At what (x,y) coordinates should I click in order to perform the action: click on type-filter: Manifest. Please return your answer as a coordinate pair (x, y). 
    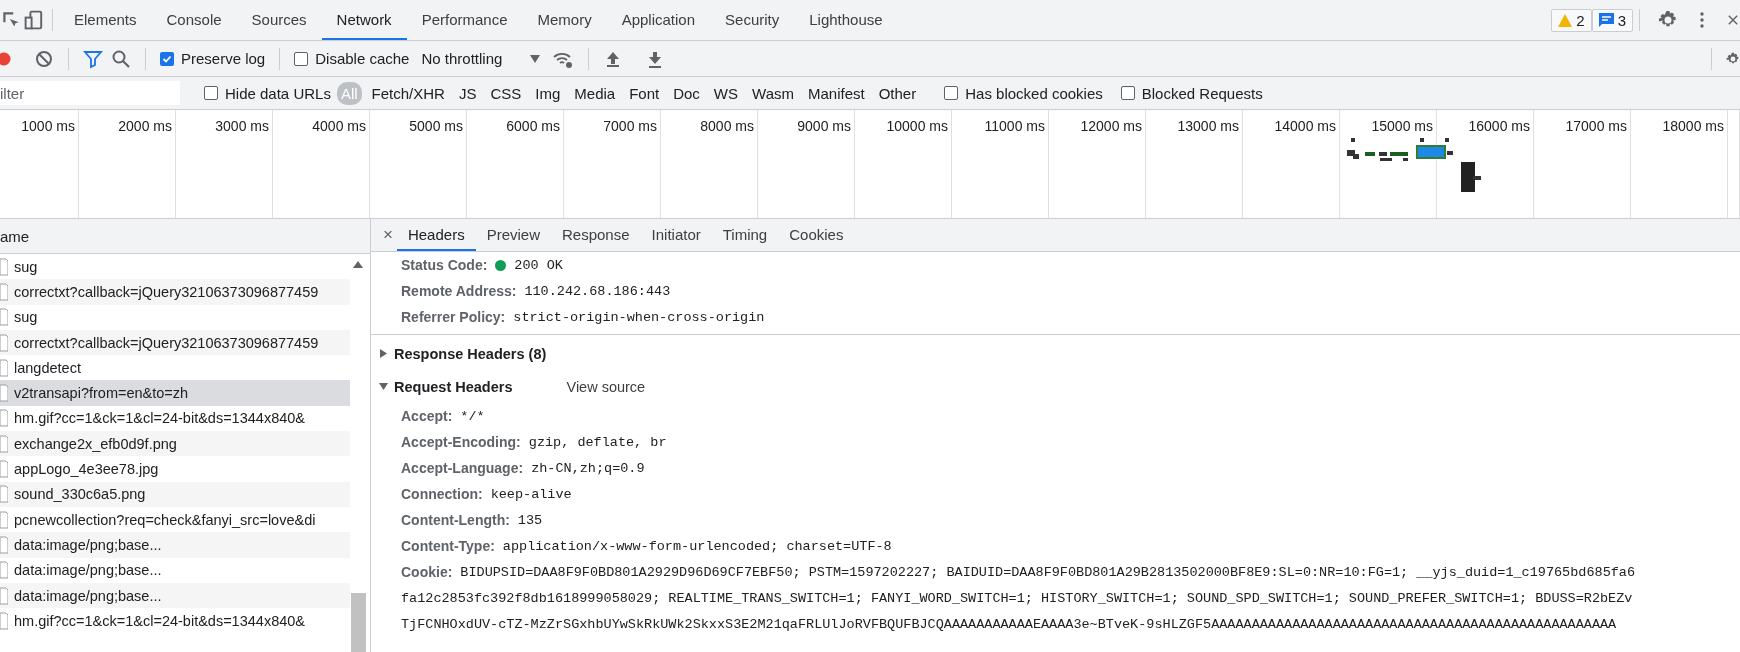
    Looking at the image, I should click on (836, 93).